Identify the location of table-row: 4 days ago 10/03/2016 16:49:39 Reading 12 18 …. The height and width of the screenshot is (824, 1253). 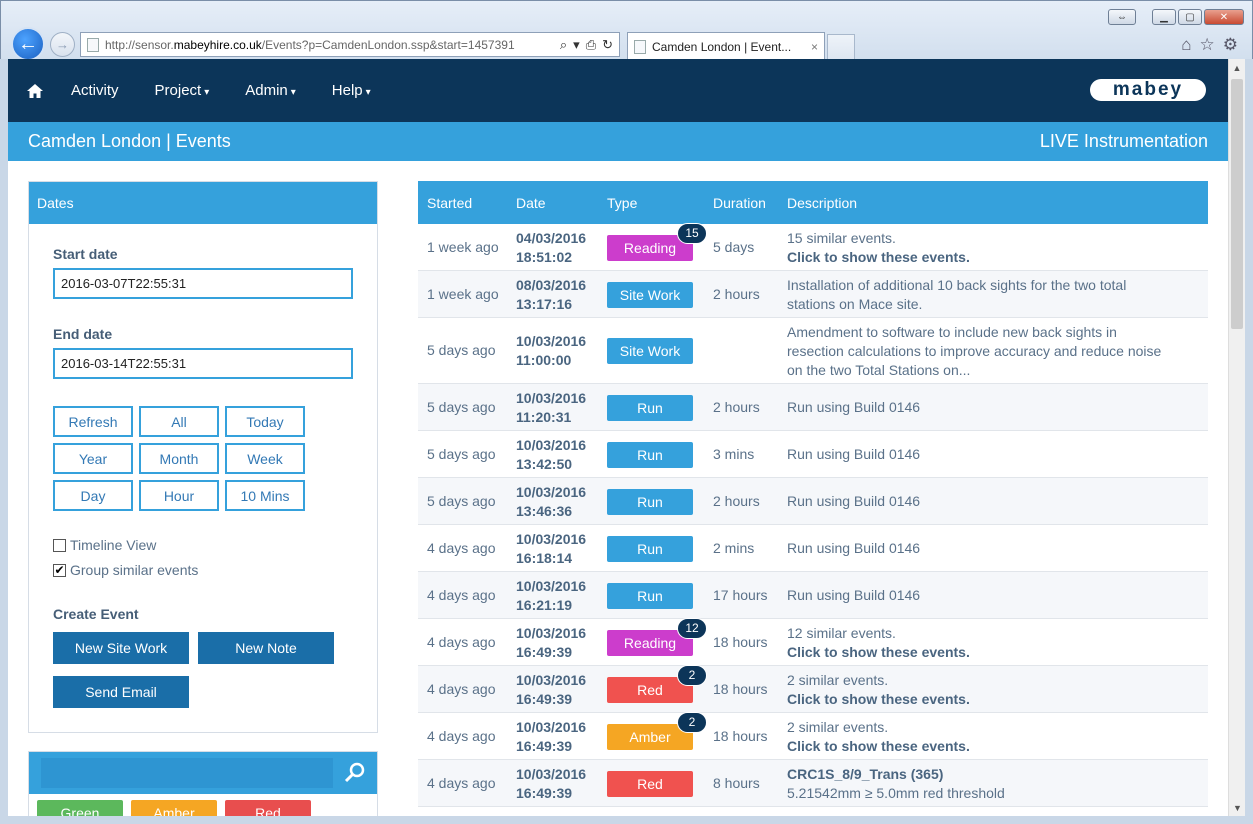
(813, 641).